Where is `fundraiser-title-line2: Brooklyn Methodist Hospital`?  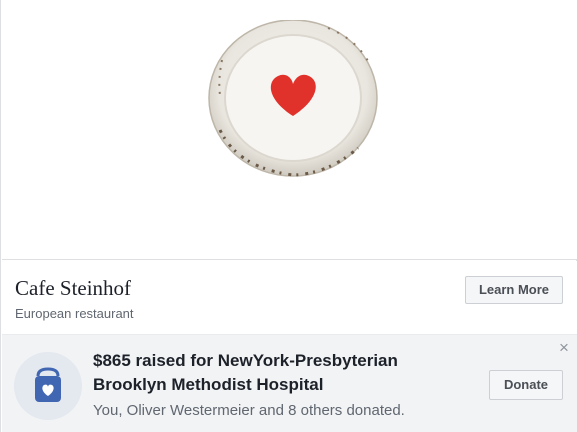
fundraiser-title-line2: Brooklyn Methodist Hospital is located at coordinates (208, 384).